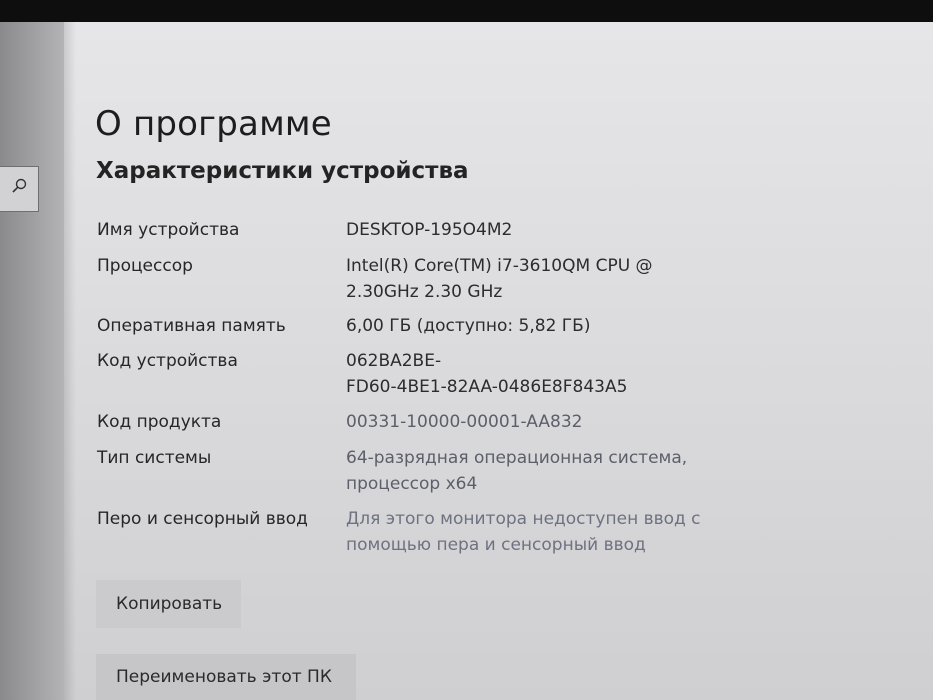 The image size is (933, 700). I want to click on device-name-value: DESKTOP-195O4M2, so click(429, 230).